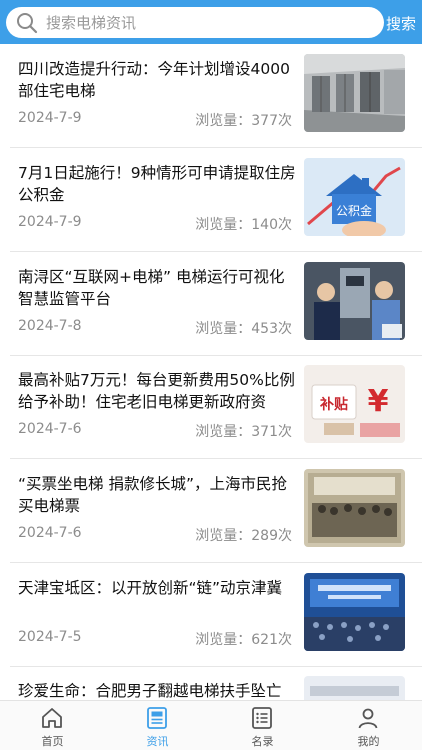 The width and height of the screenshot is (422, 750). Describe the element at coordinates (354, 197) in the screenshot. I see `news-thumbnail-housing-fund: 公积金` at that location.